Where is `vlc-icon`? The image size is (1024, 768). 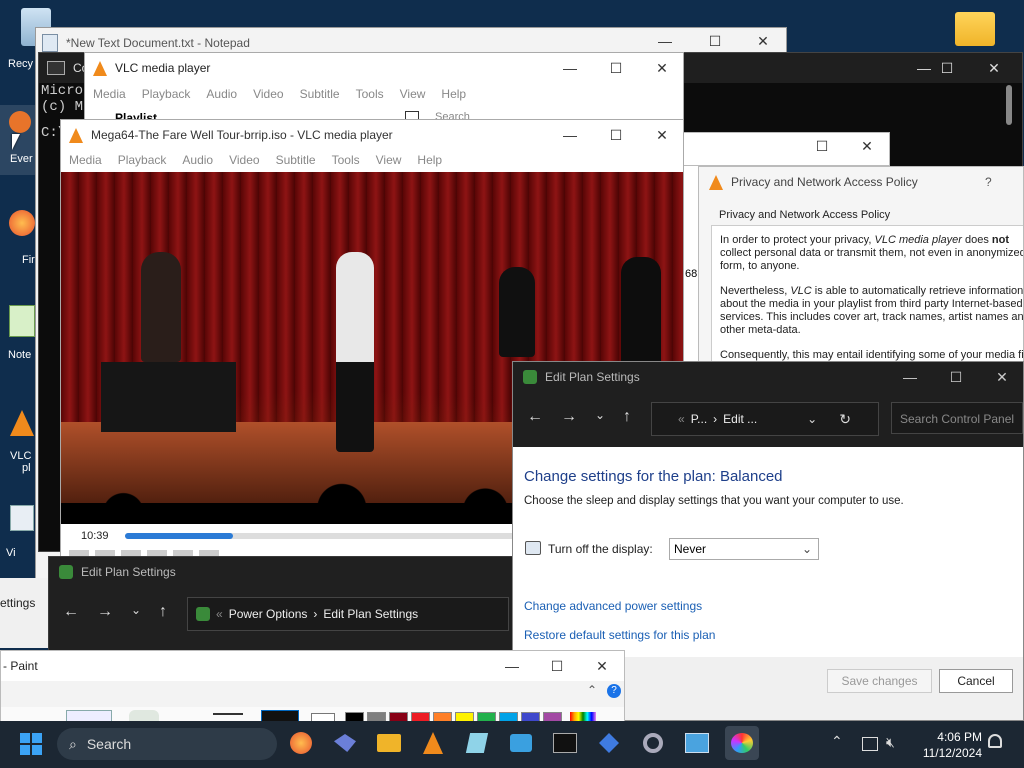
vlc-icon is located at coordinates (433, 743).